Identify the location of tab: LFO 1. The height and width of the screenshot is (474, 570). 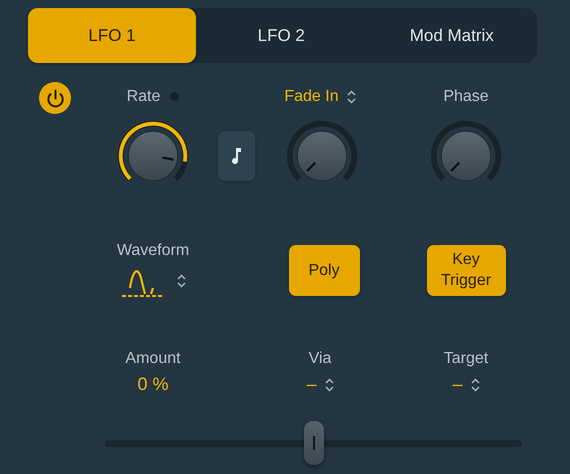
(112, 35).